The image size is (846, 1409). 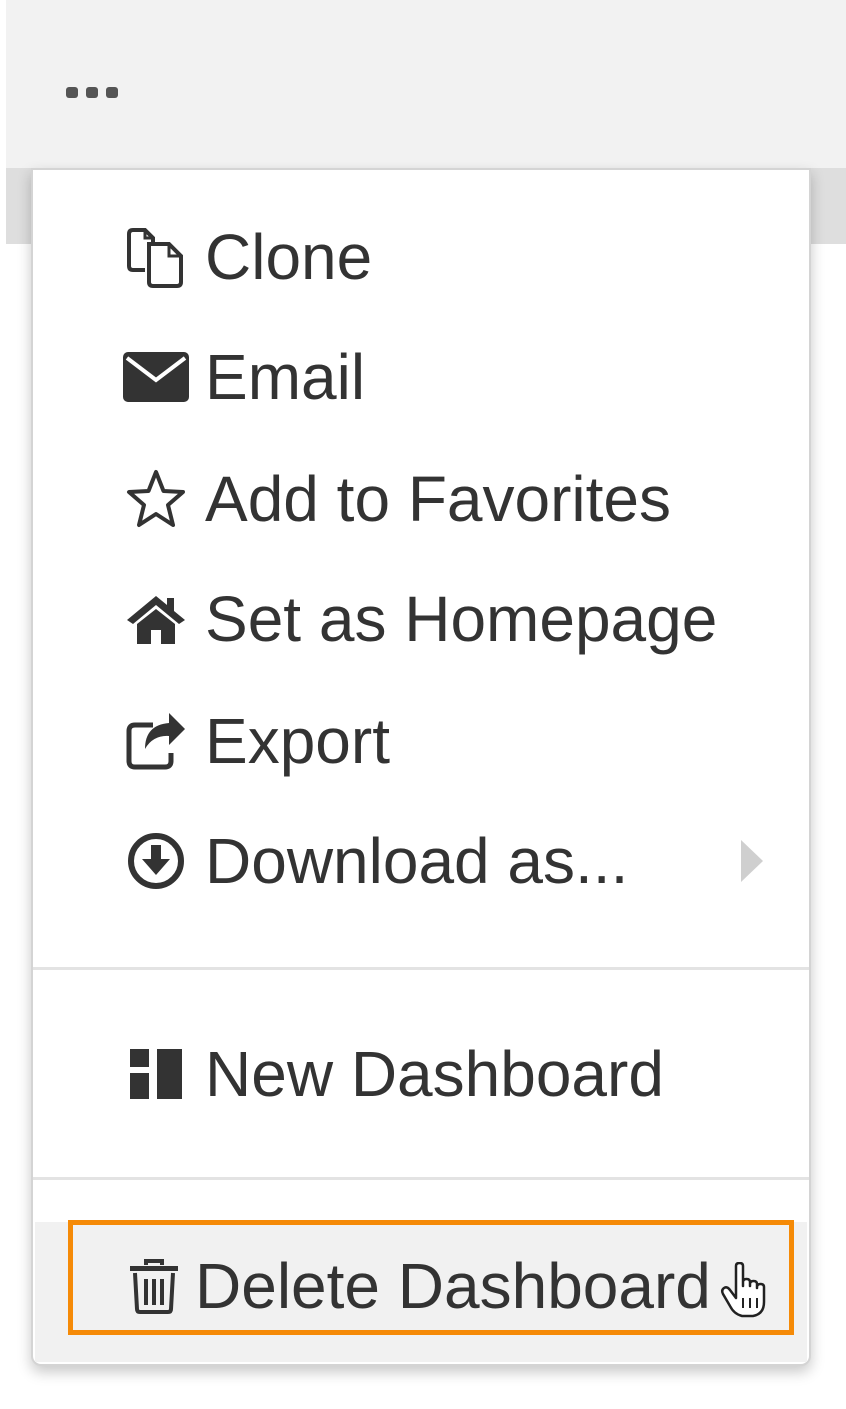 What do you see at coordinates (434, 1074) in the screenshot?
I see `menu-item-label: New Dashboard` at bounding box center [434, 1074].